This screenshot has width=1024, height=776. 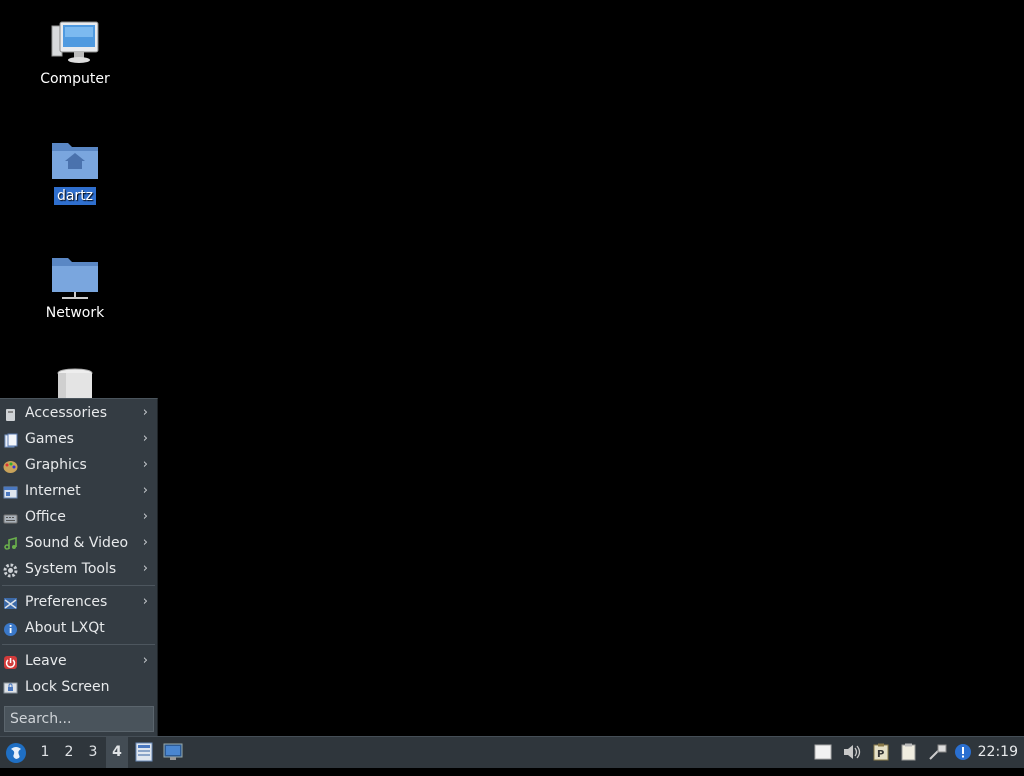 I want to click on quicklaunch-file-manager, so click(x=144, y=752).